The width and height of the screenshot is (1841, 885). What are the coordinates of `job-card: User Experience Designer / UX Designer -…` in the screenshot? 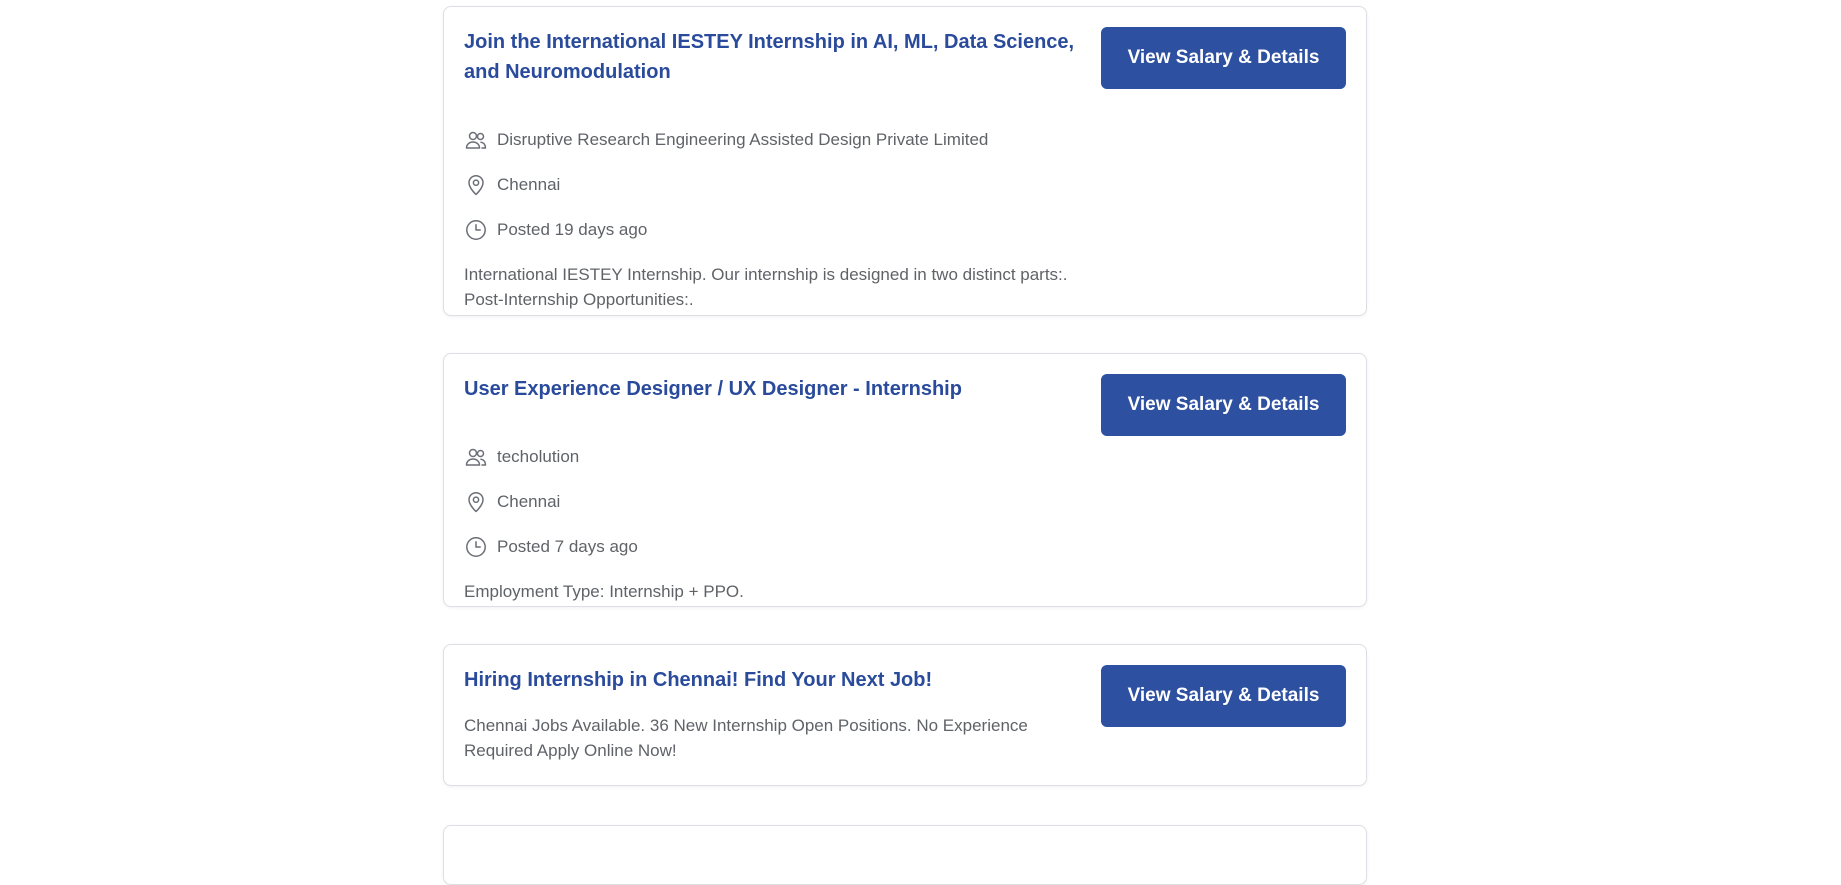 It's located at (905, 480).